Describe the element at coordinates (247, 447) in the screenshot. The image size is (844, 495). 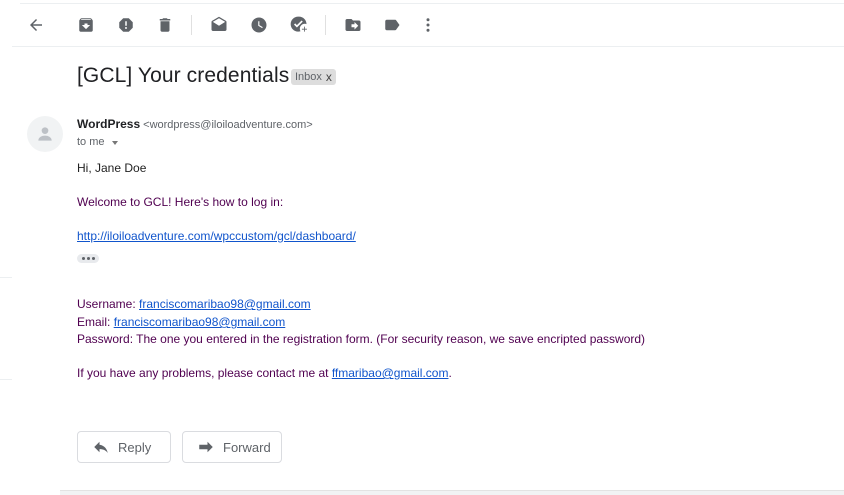
I see `forward-label: Forward` at that location.